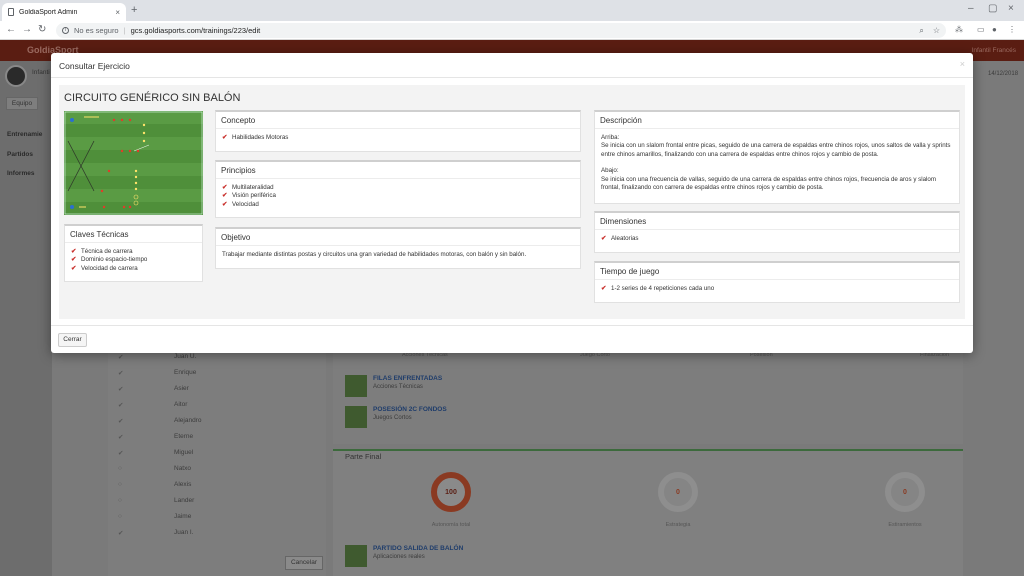 This screenshot has height=576, width=1024. Describe the element at coordinates (620, 238) in the screenshot. I see `list-item: ✔ Aleatorias` at that location.